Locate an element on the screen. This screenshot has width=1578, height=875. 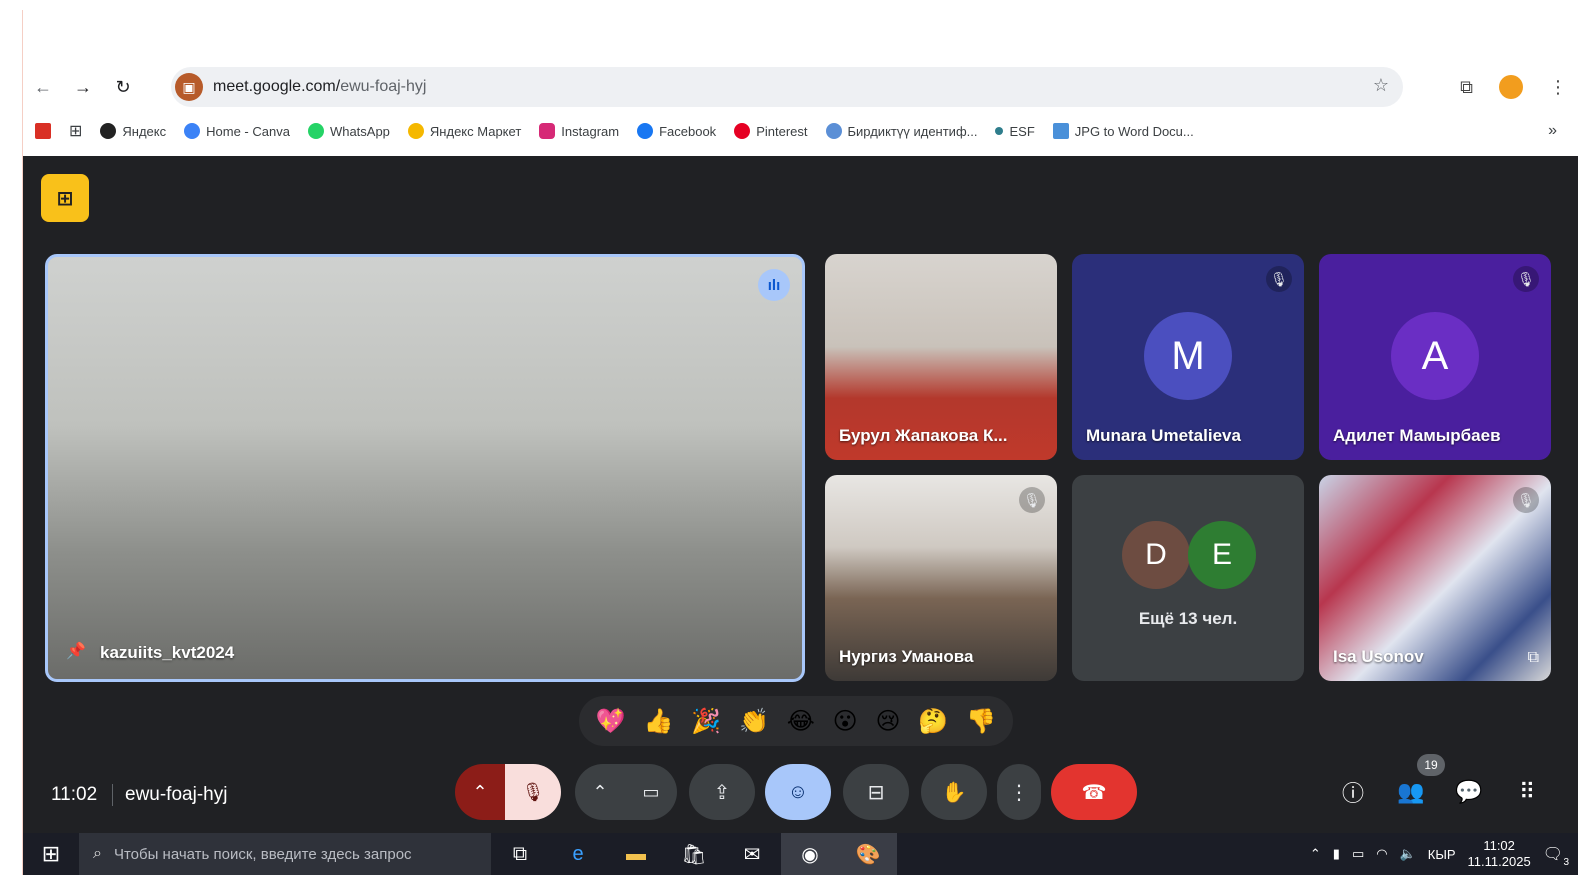
pinterest-icon is located at coordinates (742, 131).